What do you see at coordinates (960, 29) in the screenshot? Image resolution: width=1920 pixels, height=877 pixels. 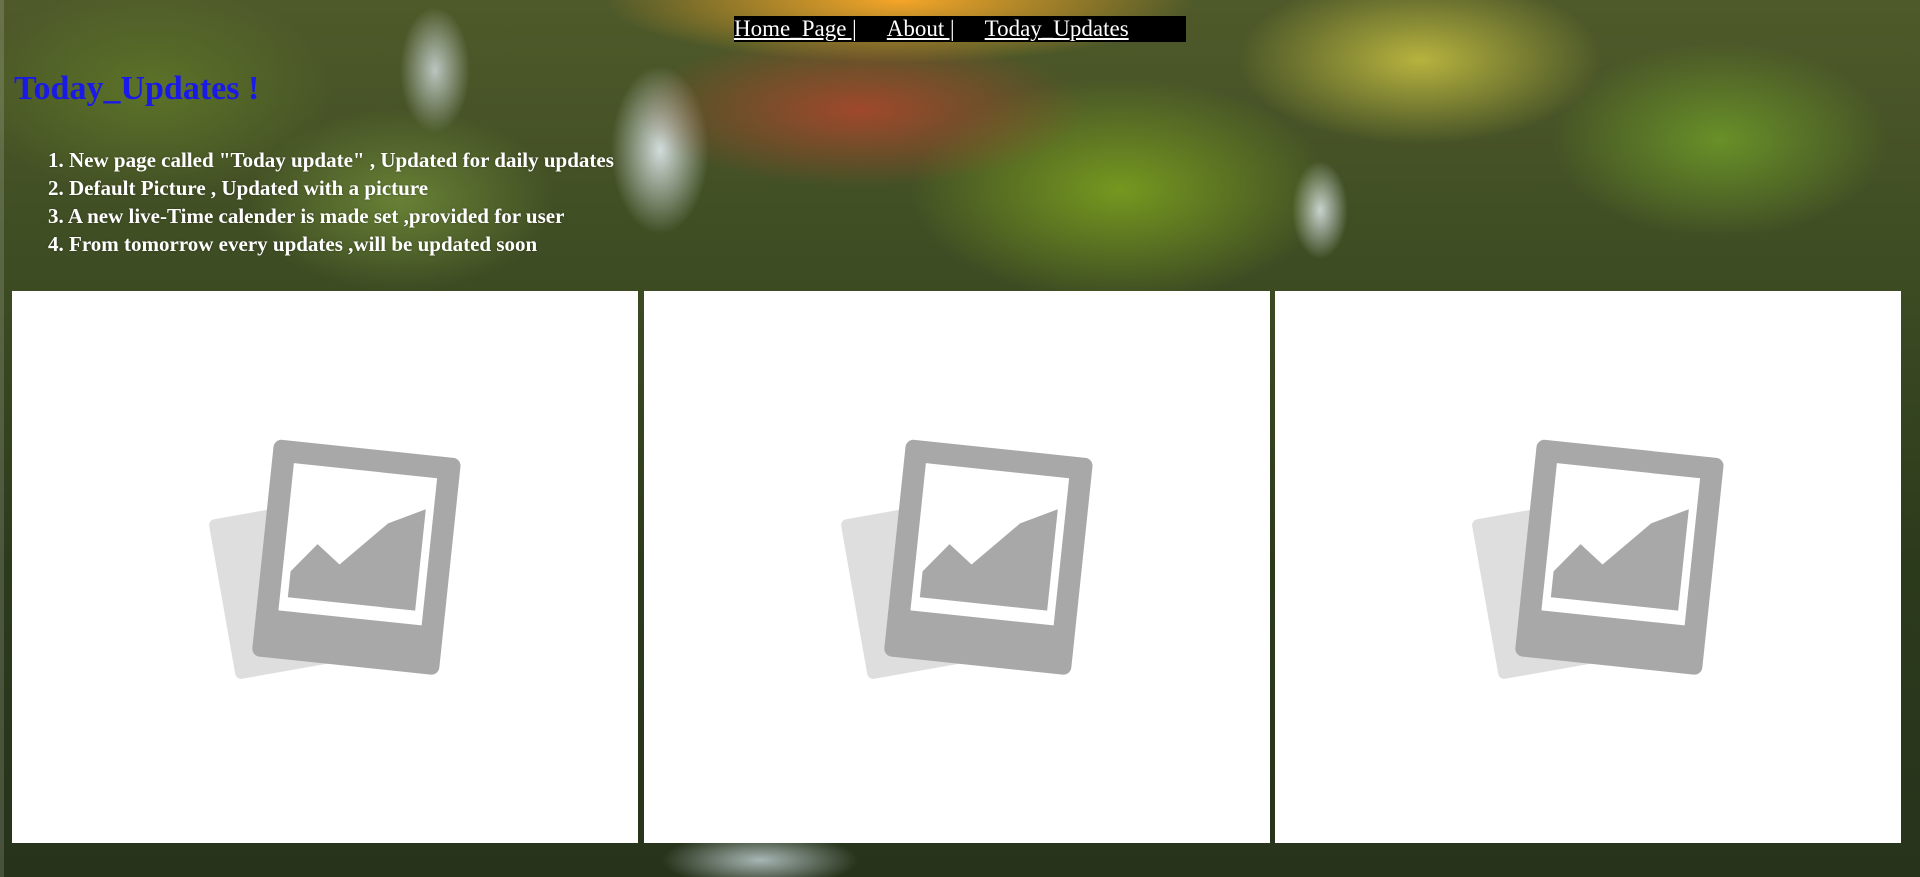 I see `top-nav: Home_Page | About | Today_Updates` at bounding box center [960, 29].